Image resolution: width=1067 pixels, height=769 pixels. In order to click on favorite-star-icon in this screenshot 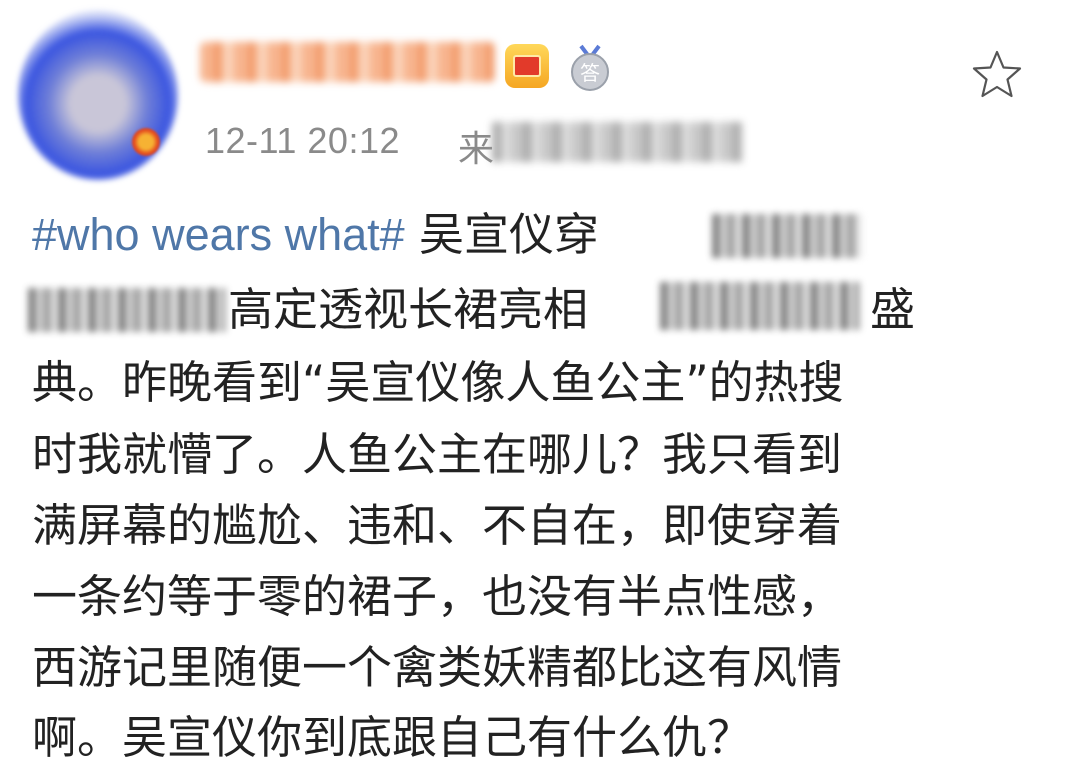, I will do `click(997, 75)`.